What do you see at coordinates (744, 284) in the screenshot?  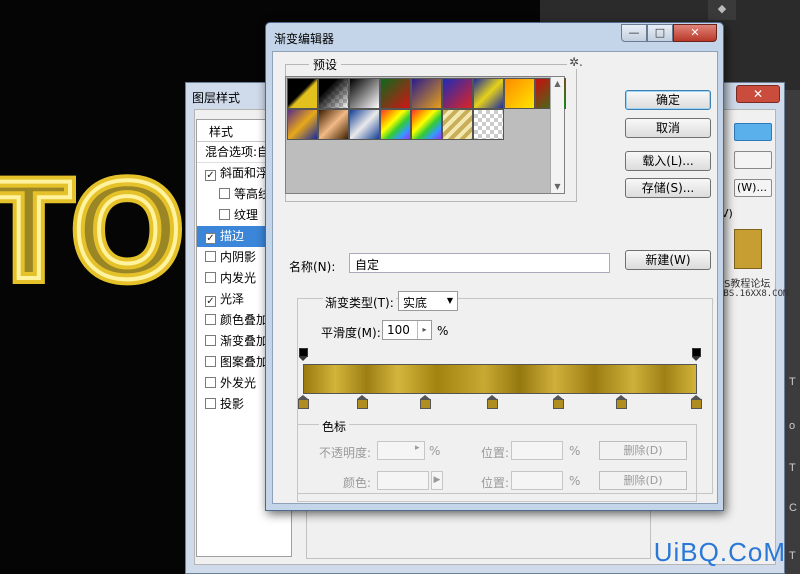 I see `site-caption: PS教程论坛` at bounding box center [744, 284].